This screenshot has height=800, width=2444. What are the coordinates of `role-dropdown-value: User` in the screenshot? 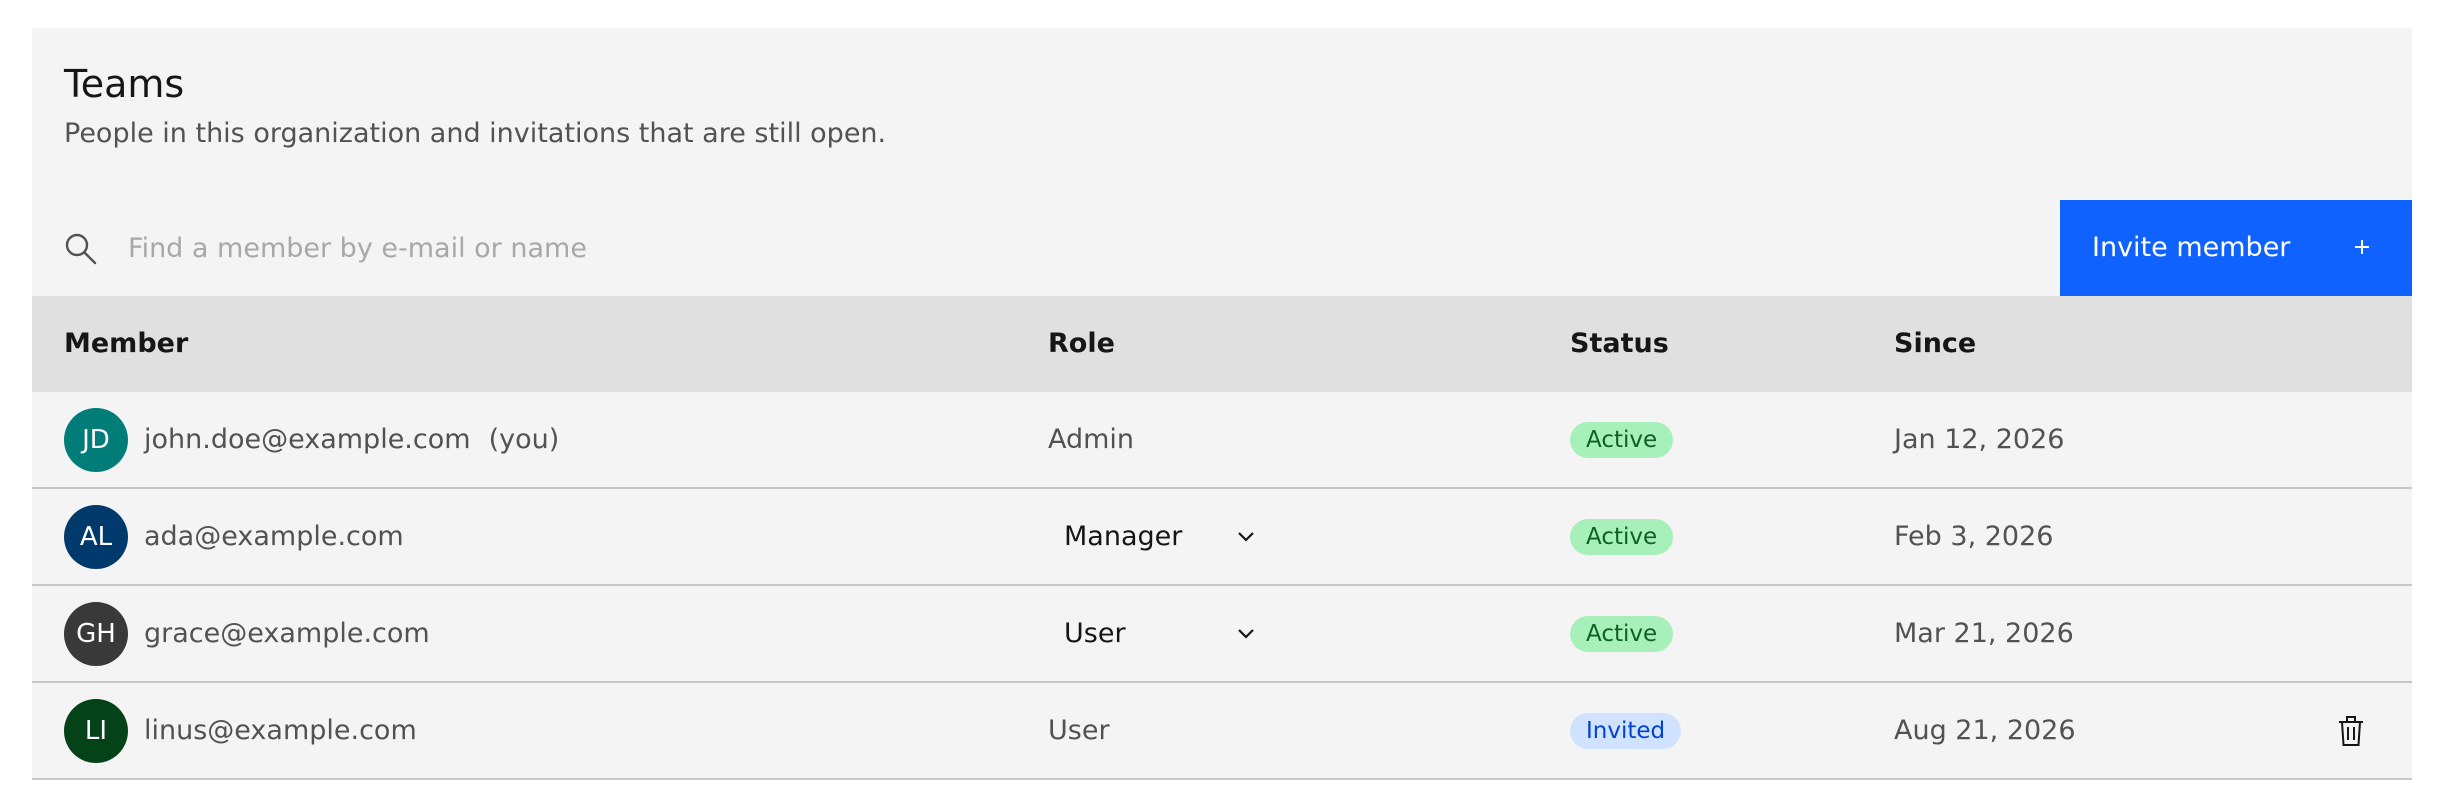 It's located at (1095, 633).